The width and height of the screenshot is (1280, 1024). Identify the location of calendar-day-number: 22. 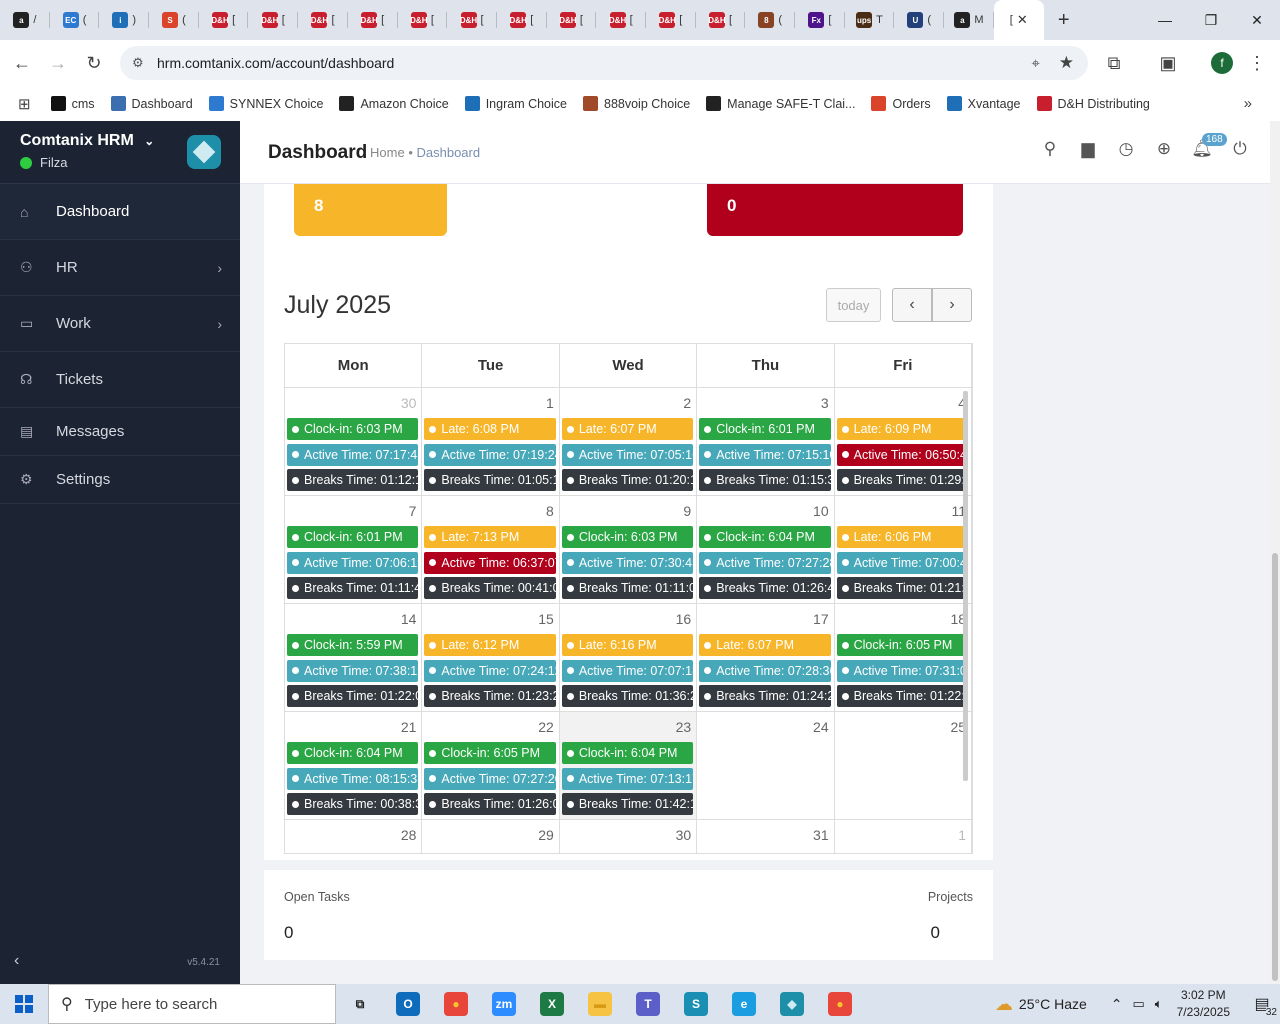
(546, 727).